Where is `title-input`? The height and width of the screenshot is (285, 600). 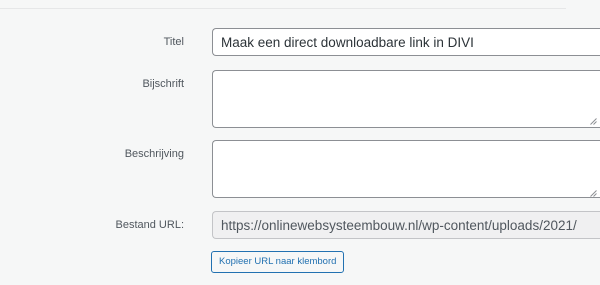 title-input is located at coordinates (406, 42).